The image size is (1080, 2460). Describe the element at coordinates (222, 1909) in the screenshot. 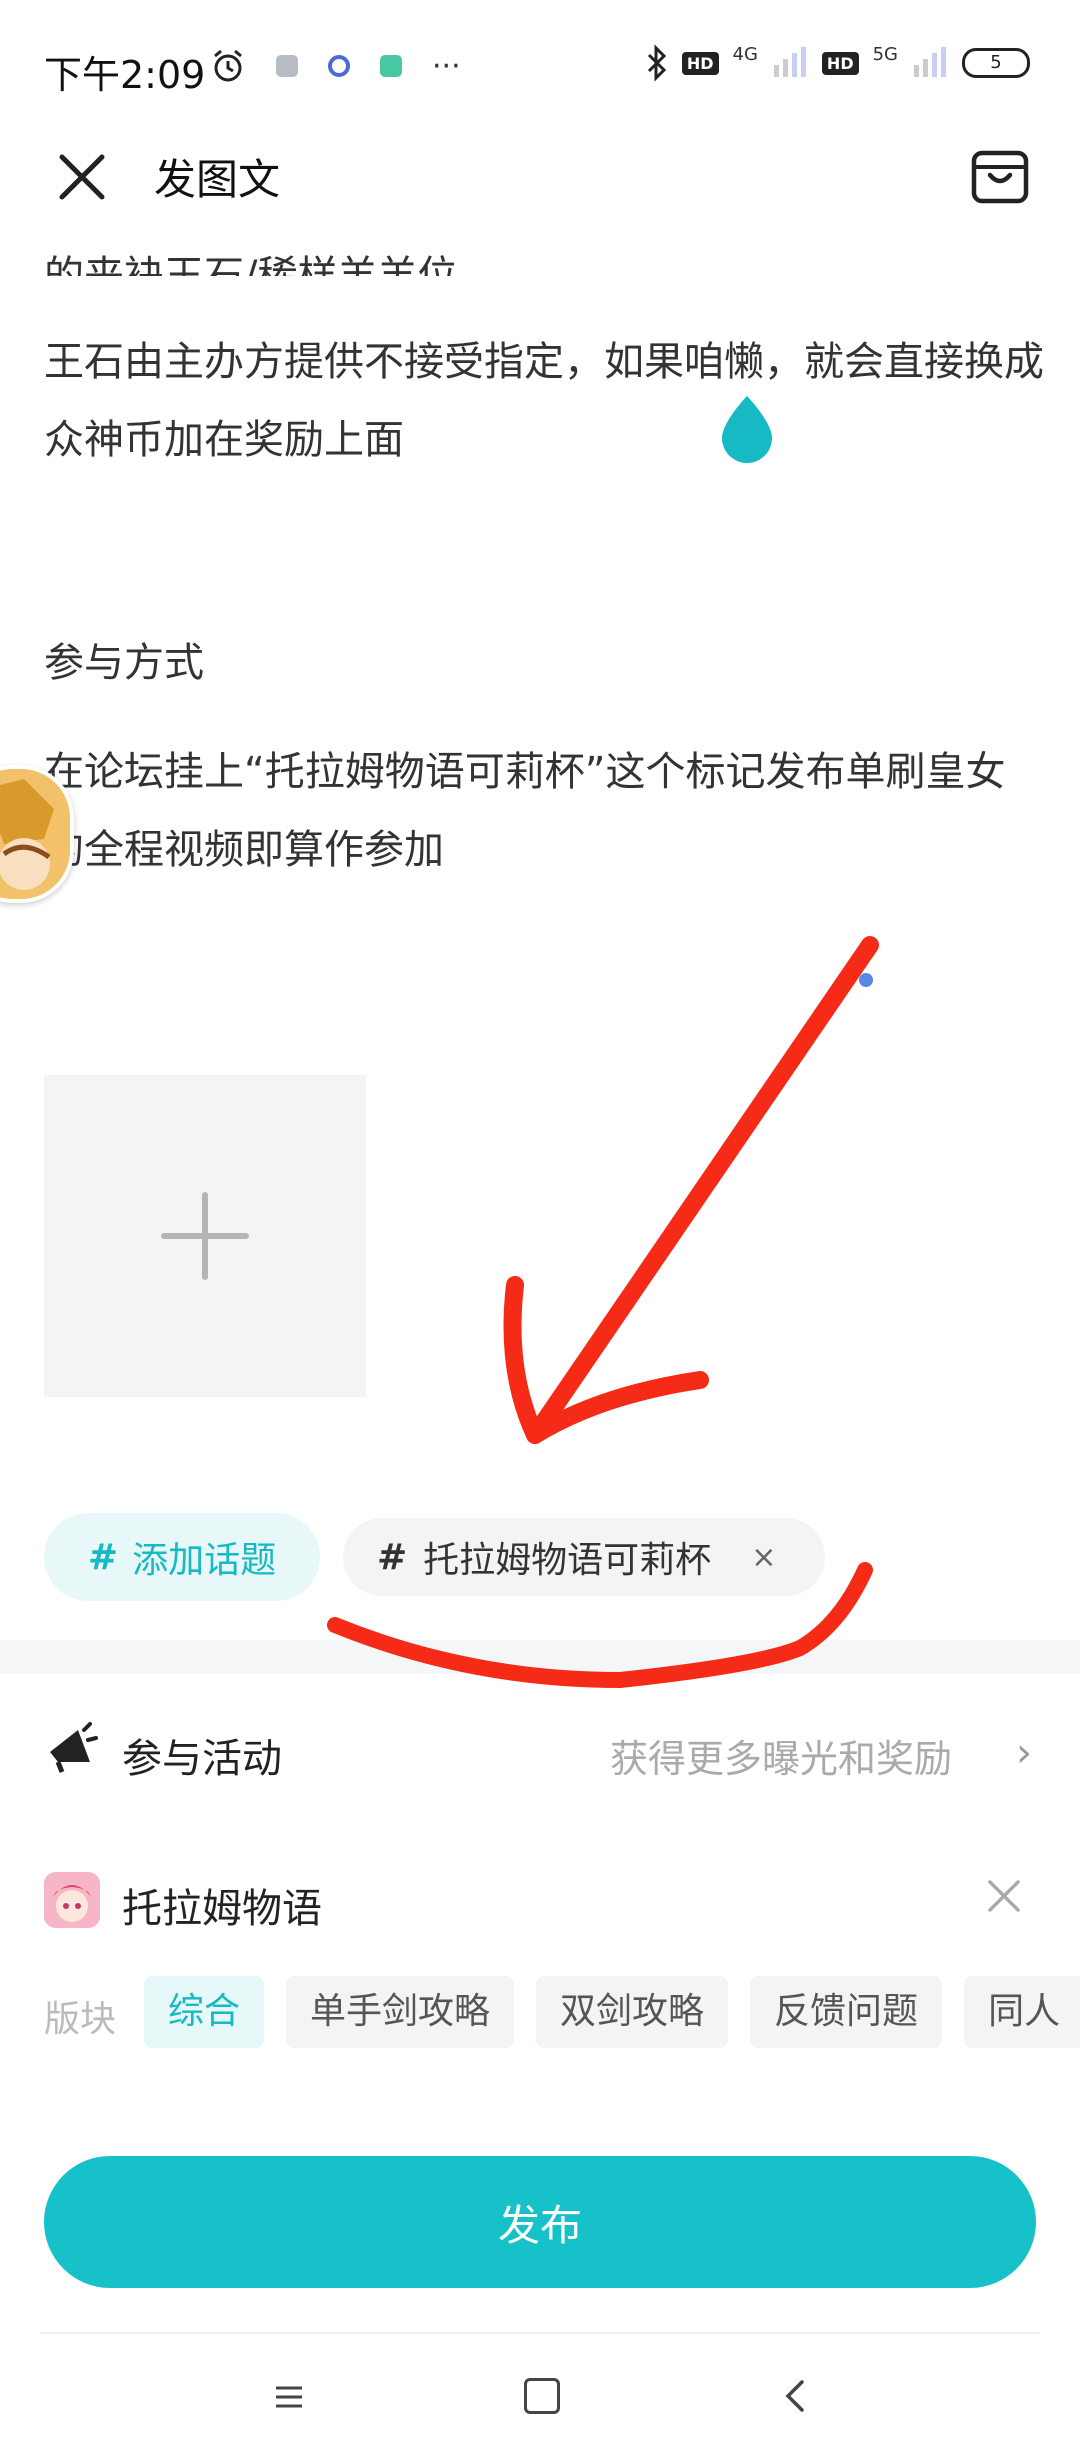

I see `game-name: 托拉姆物语` at that location.